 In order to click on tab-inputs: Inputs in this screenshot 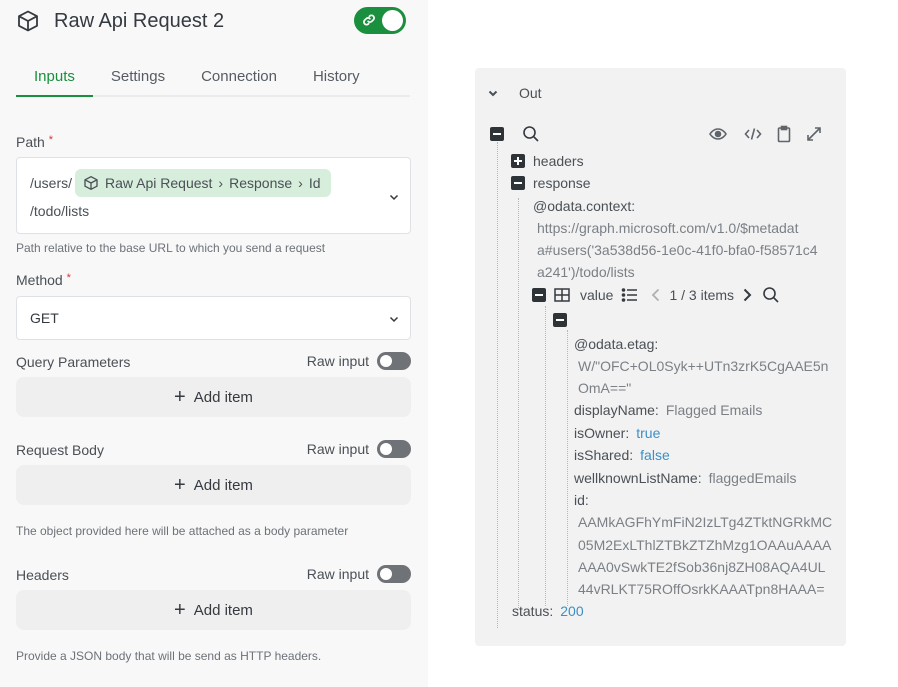, I will do `click(54, 79)`.